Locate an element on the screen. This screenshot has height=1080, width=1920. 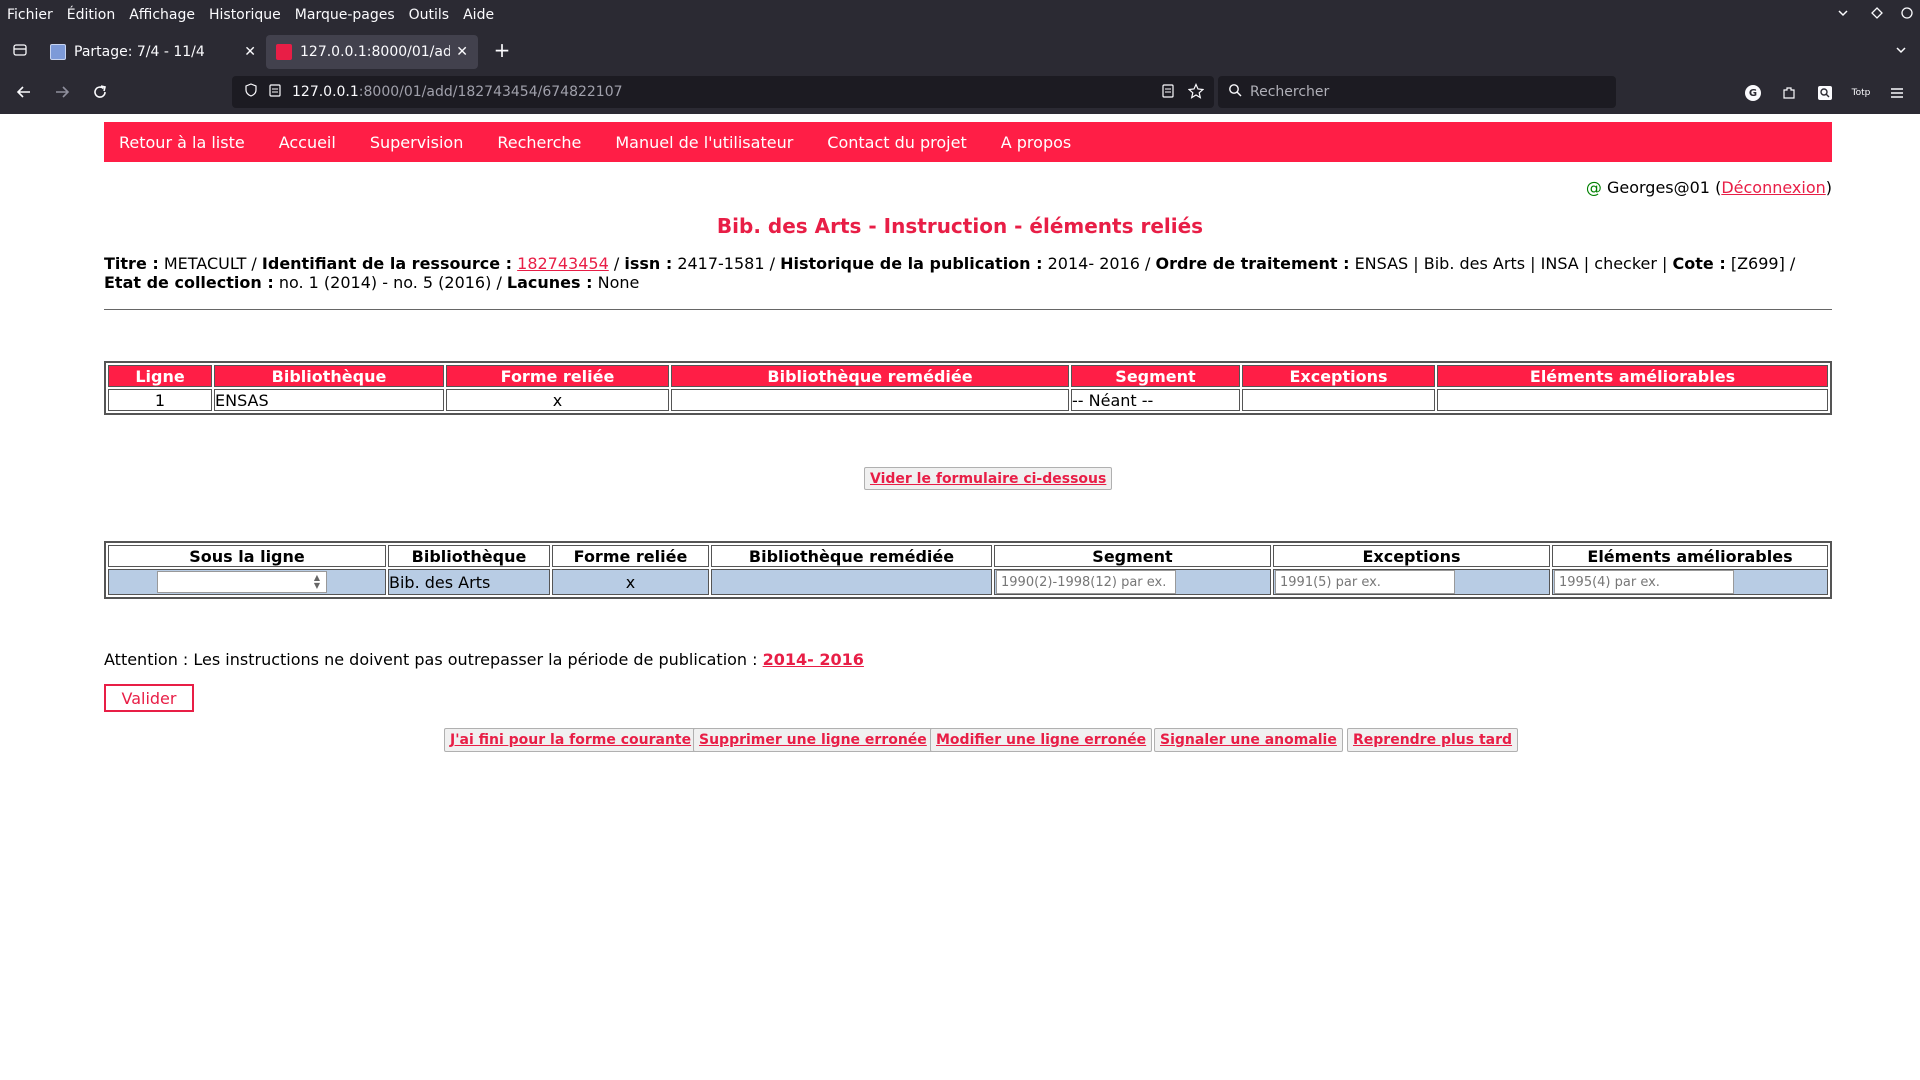
cell-ameliorables: 1995(4) par ex. is located at coordinates (1690, 582).